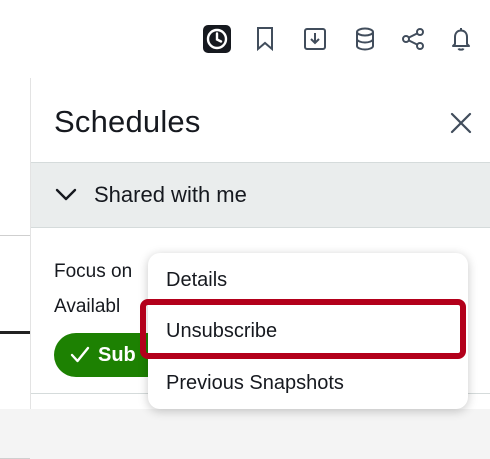 Image resolution: width=490 pixels, height=459 pixels. What do you see at coordinates (196, 280) in the screenshot?
I see `menu-item-details: Details` at bounding box center [196, 280].